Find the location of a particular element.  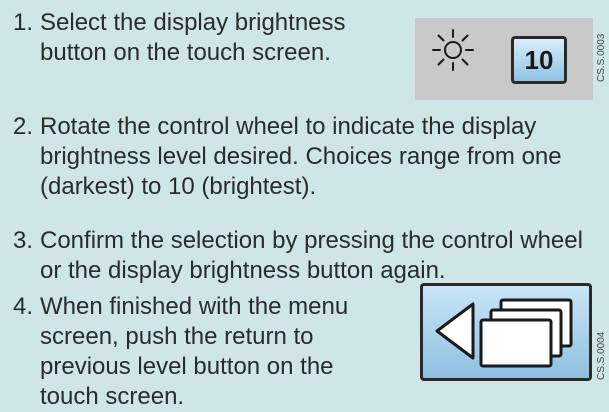

figure-code: CS.S.0004 is located at coordinates (601, 355).